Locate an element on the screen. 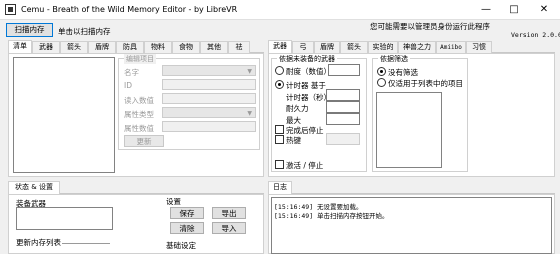  status-tabstrip: 状态 & 设置 is located at coordinates (136, 187).